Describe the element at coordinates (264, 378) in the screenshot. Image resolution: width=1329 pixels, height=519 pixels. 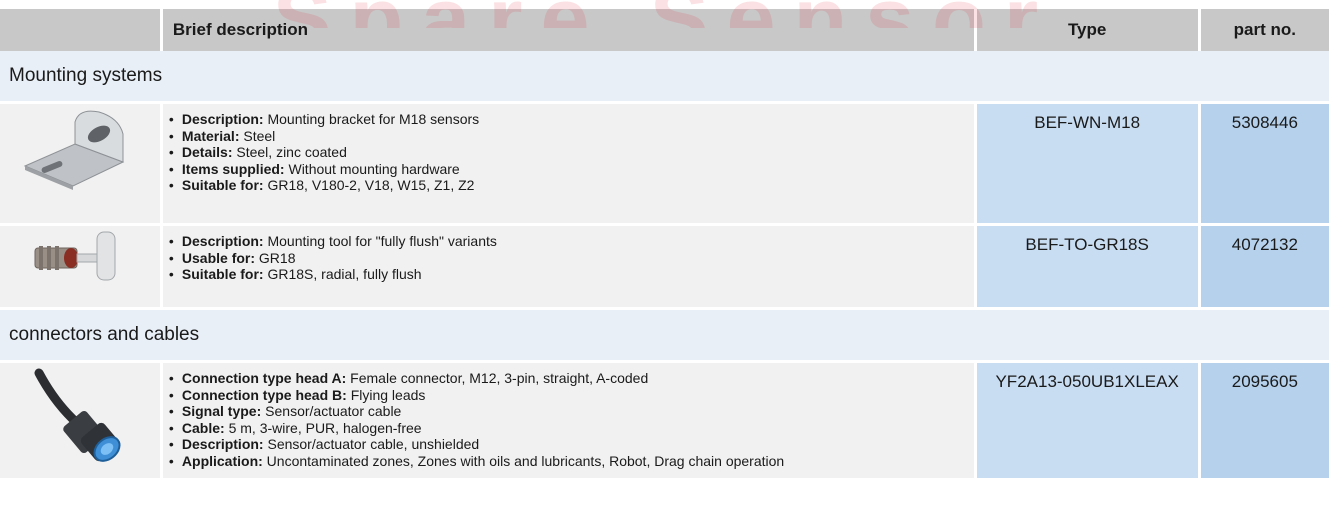
I see `item-label: Connection type head A:` at that location.